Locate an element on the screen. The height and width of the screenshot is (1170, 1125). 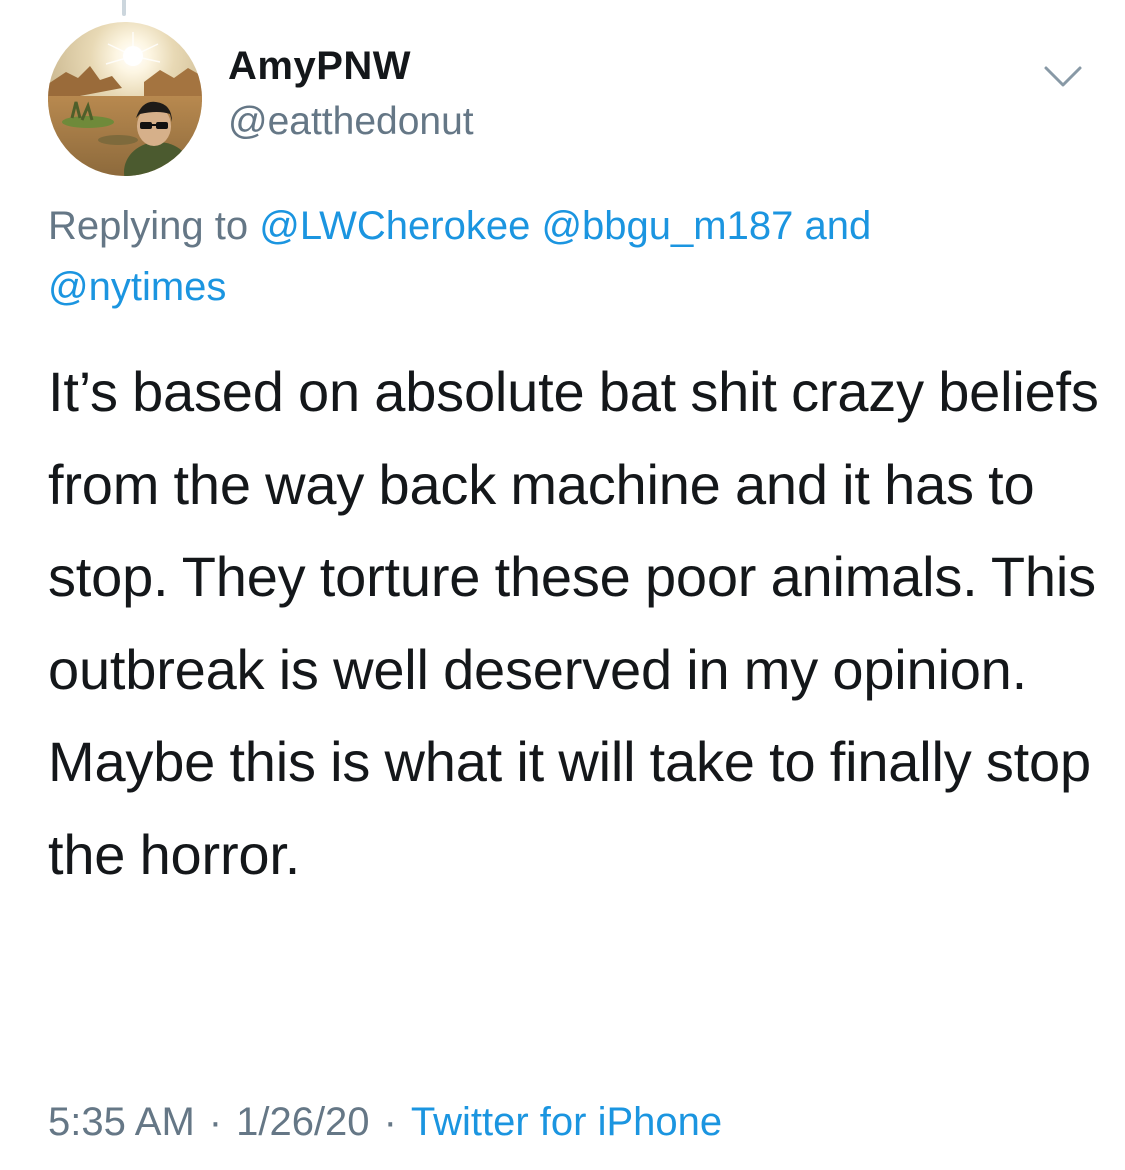
author-handle: @eatthedonut is located at coordinates (351, 122).